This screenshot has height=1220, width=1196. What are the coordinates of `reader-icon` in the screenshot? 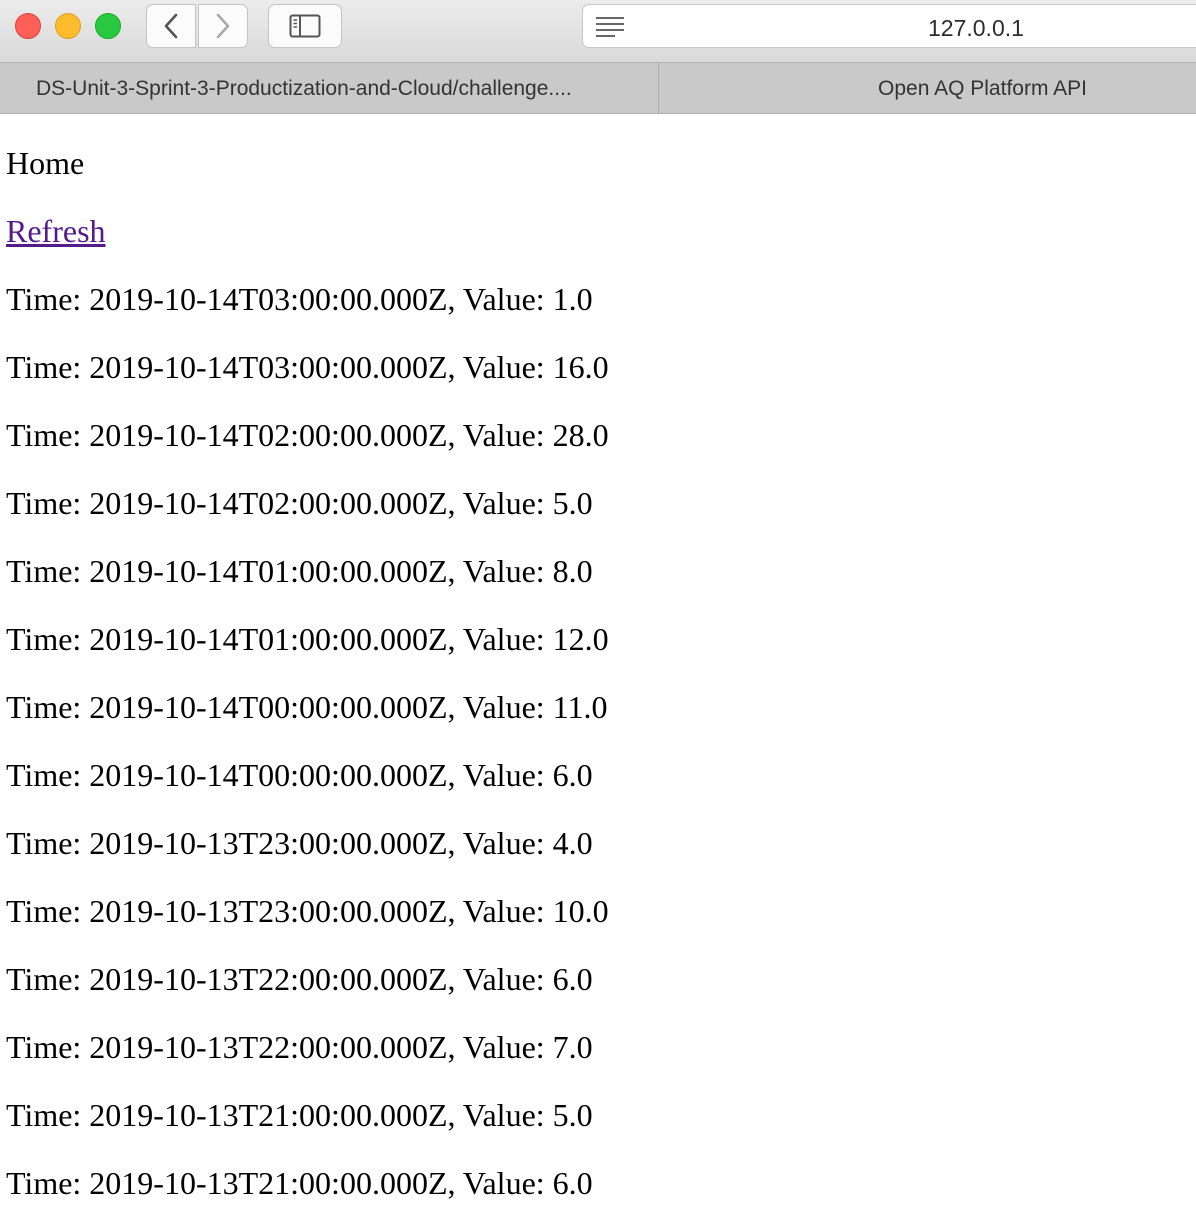 It's located at (610, 27).